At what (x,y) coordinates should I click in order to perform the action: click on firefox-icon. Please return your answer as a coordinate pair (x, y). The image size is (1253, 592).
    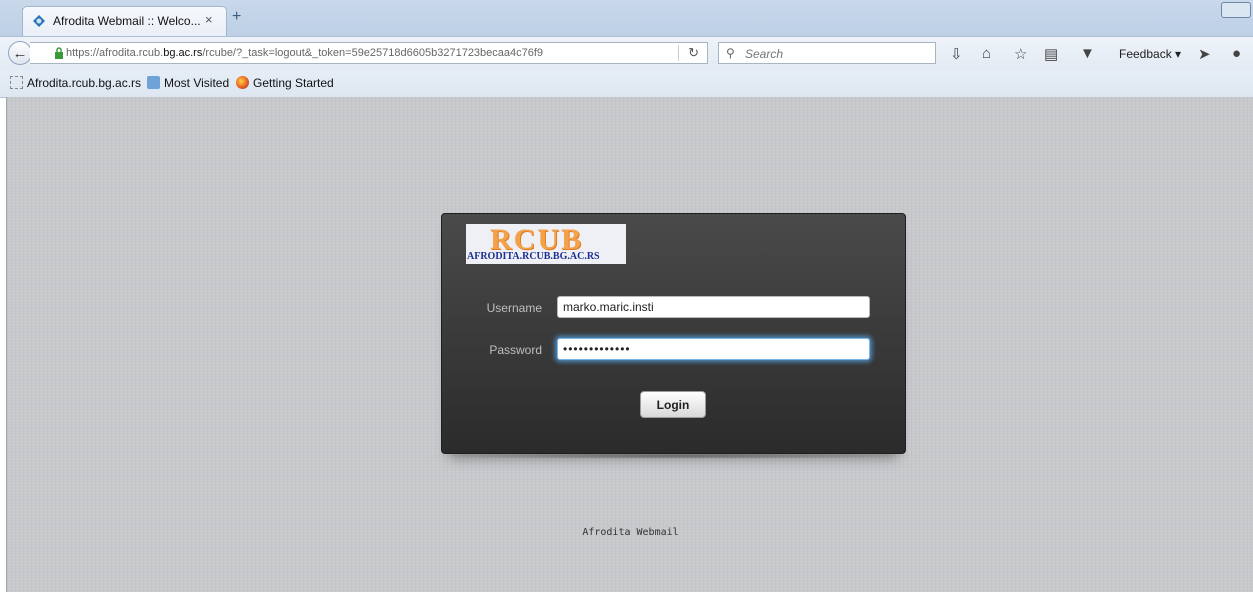
    Looking at the image, I should click on (242, 82).